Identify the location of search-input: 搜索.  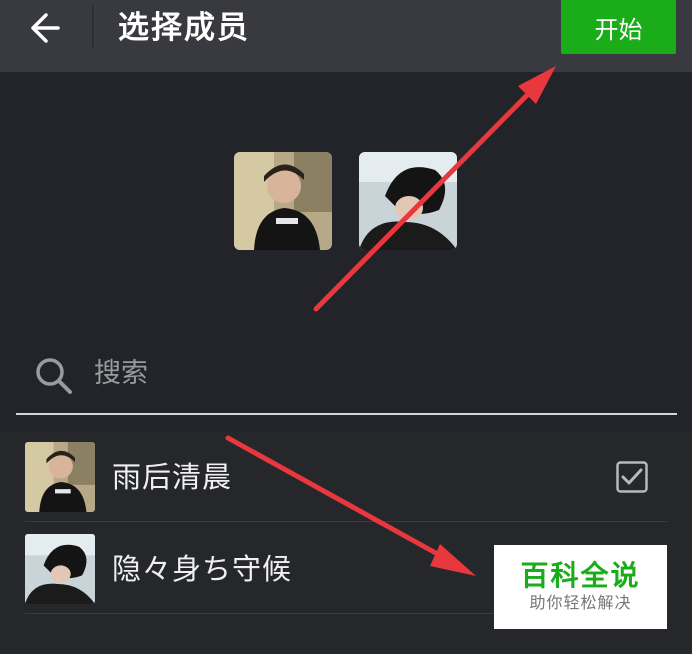
(121, 374).